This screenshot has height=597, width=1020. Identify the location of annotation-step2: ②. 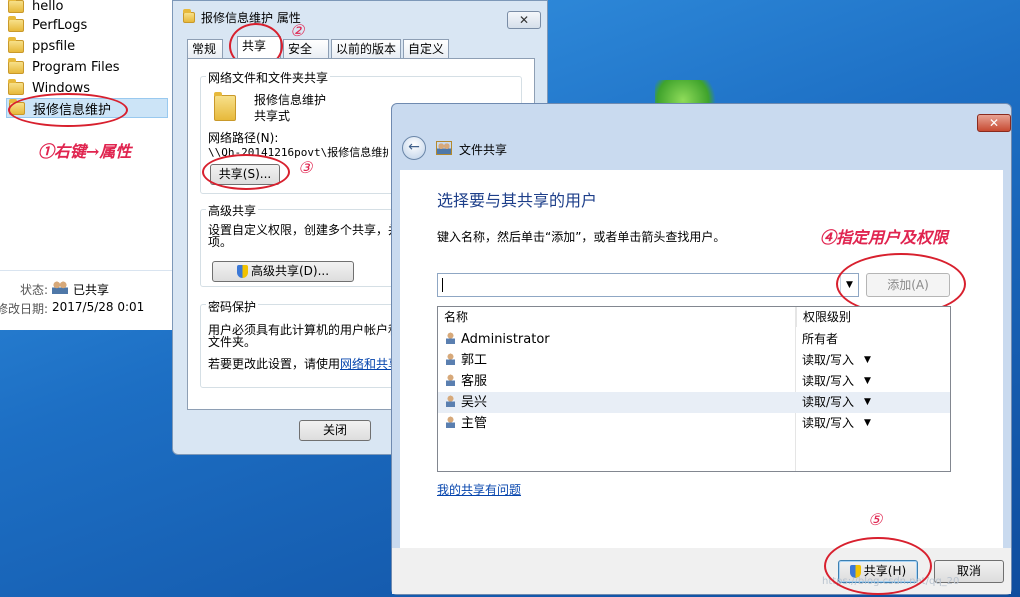
(297, 30).